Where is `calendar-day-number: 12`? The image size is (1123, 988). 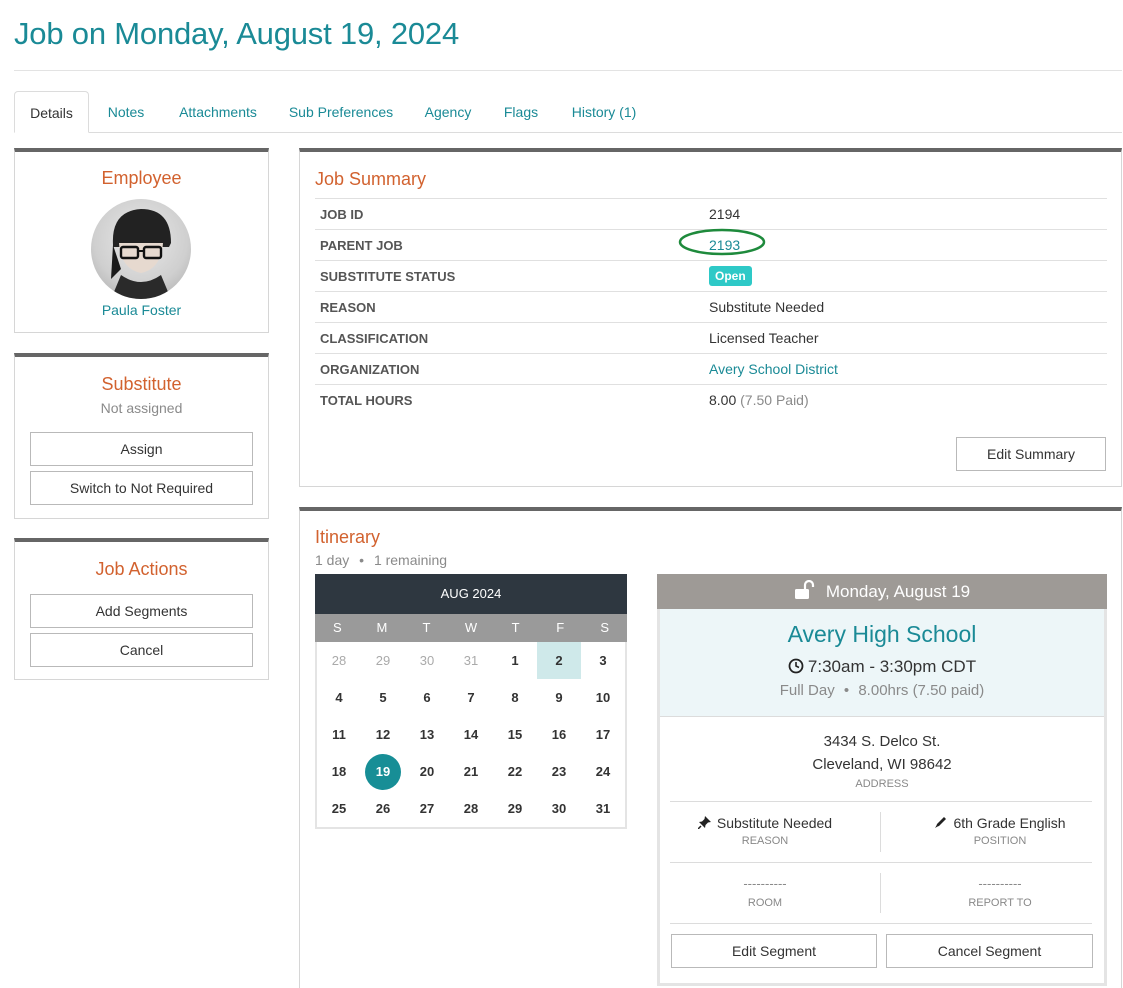
calendar-day-number: 12 is located at coordinates (383, 734).